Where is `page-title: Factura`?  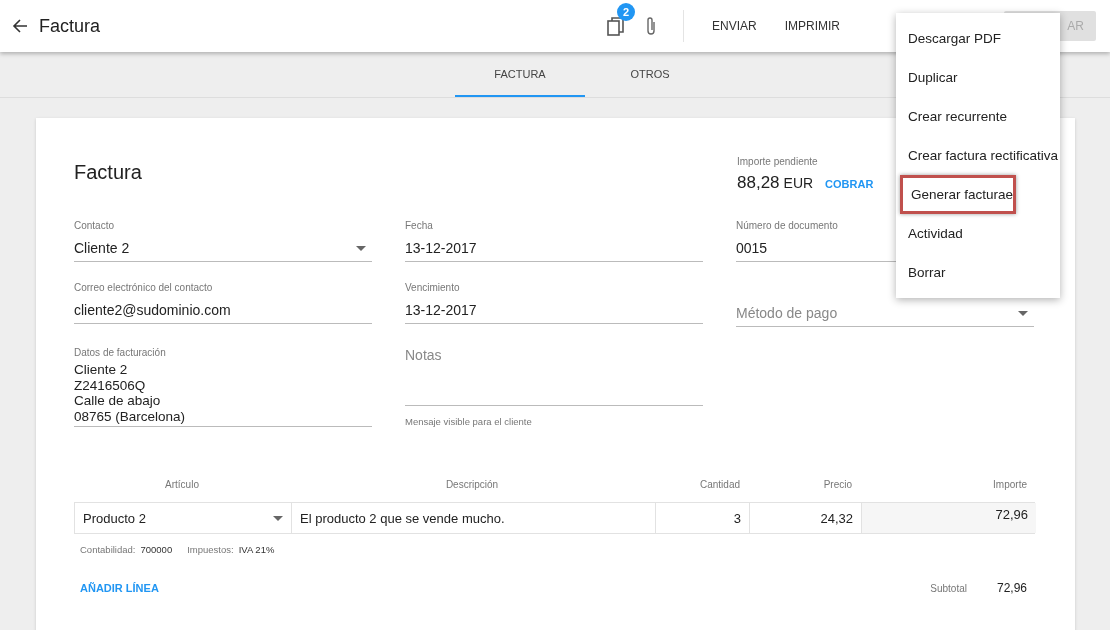
page-title: Factura is located at coordinates (70, 26).